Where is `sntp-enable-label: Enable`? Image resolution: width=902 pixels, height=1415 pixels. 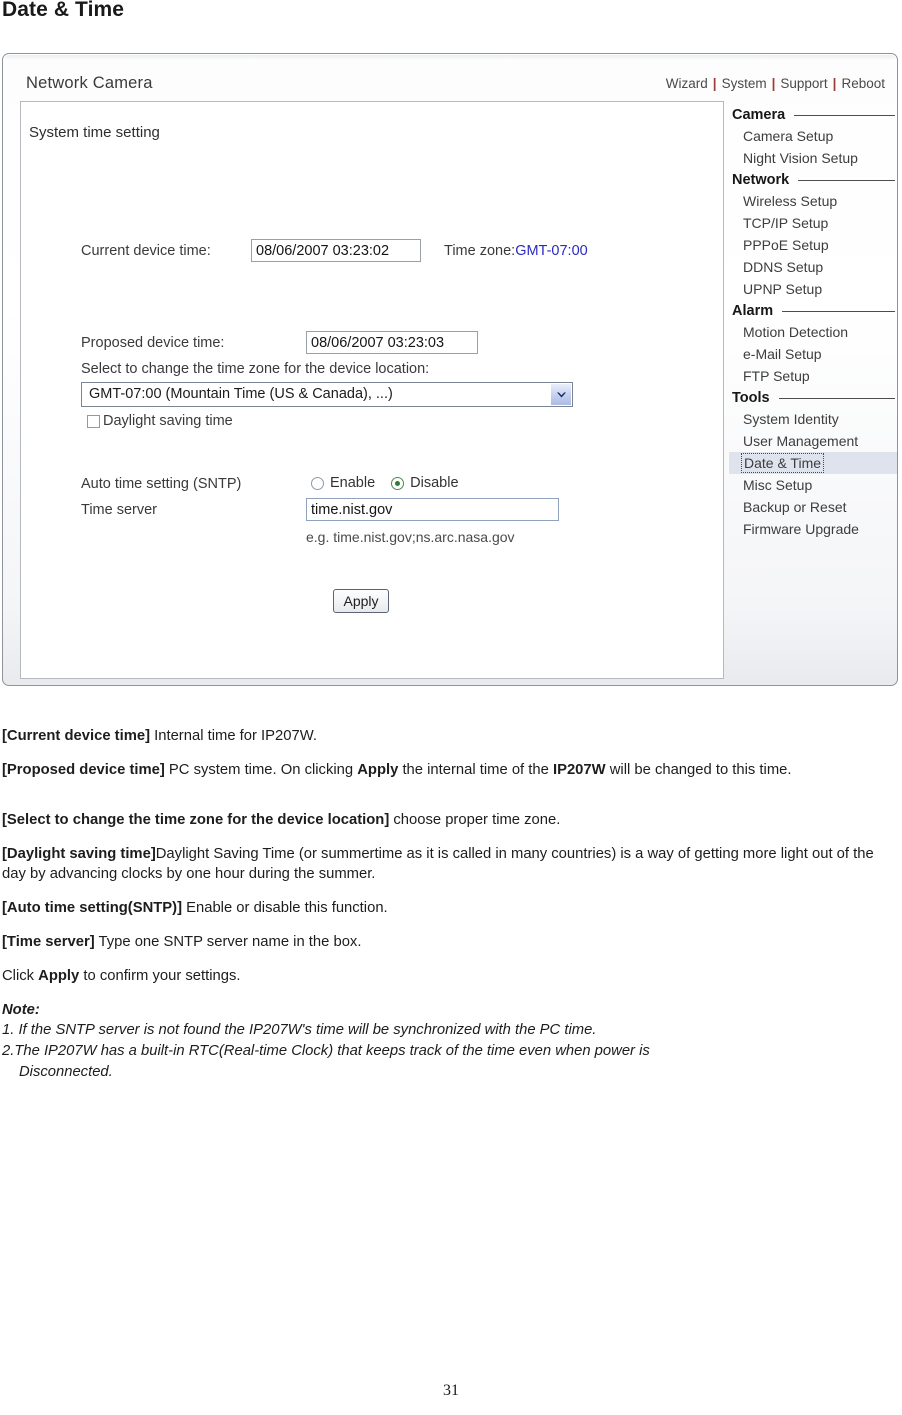
sntp-enable-label: Enable is located at coordinates (353, 483).